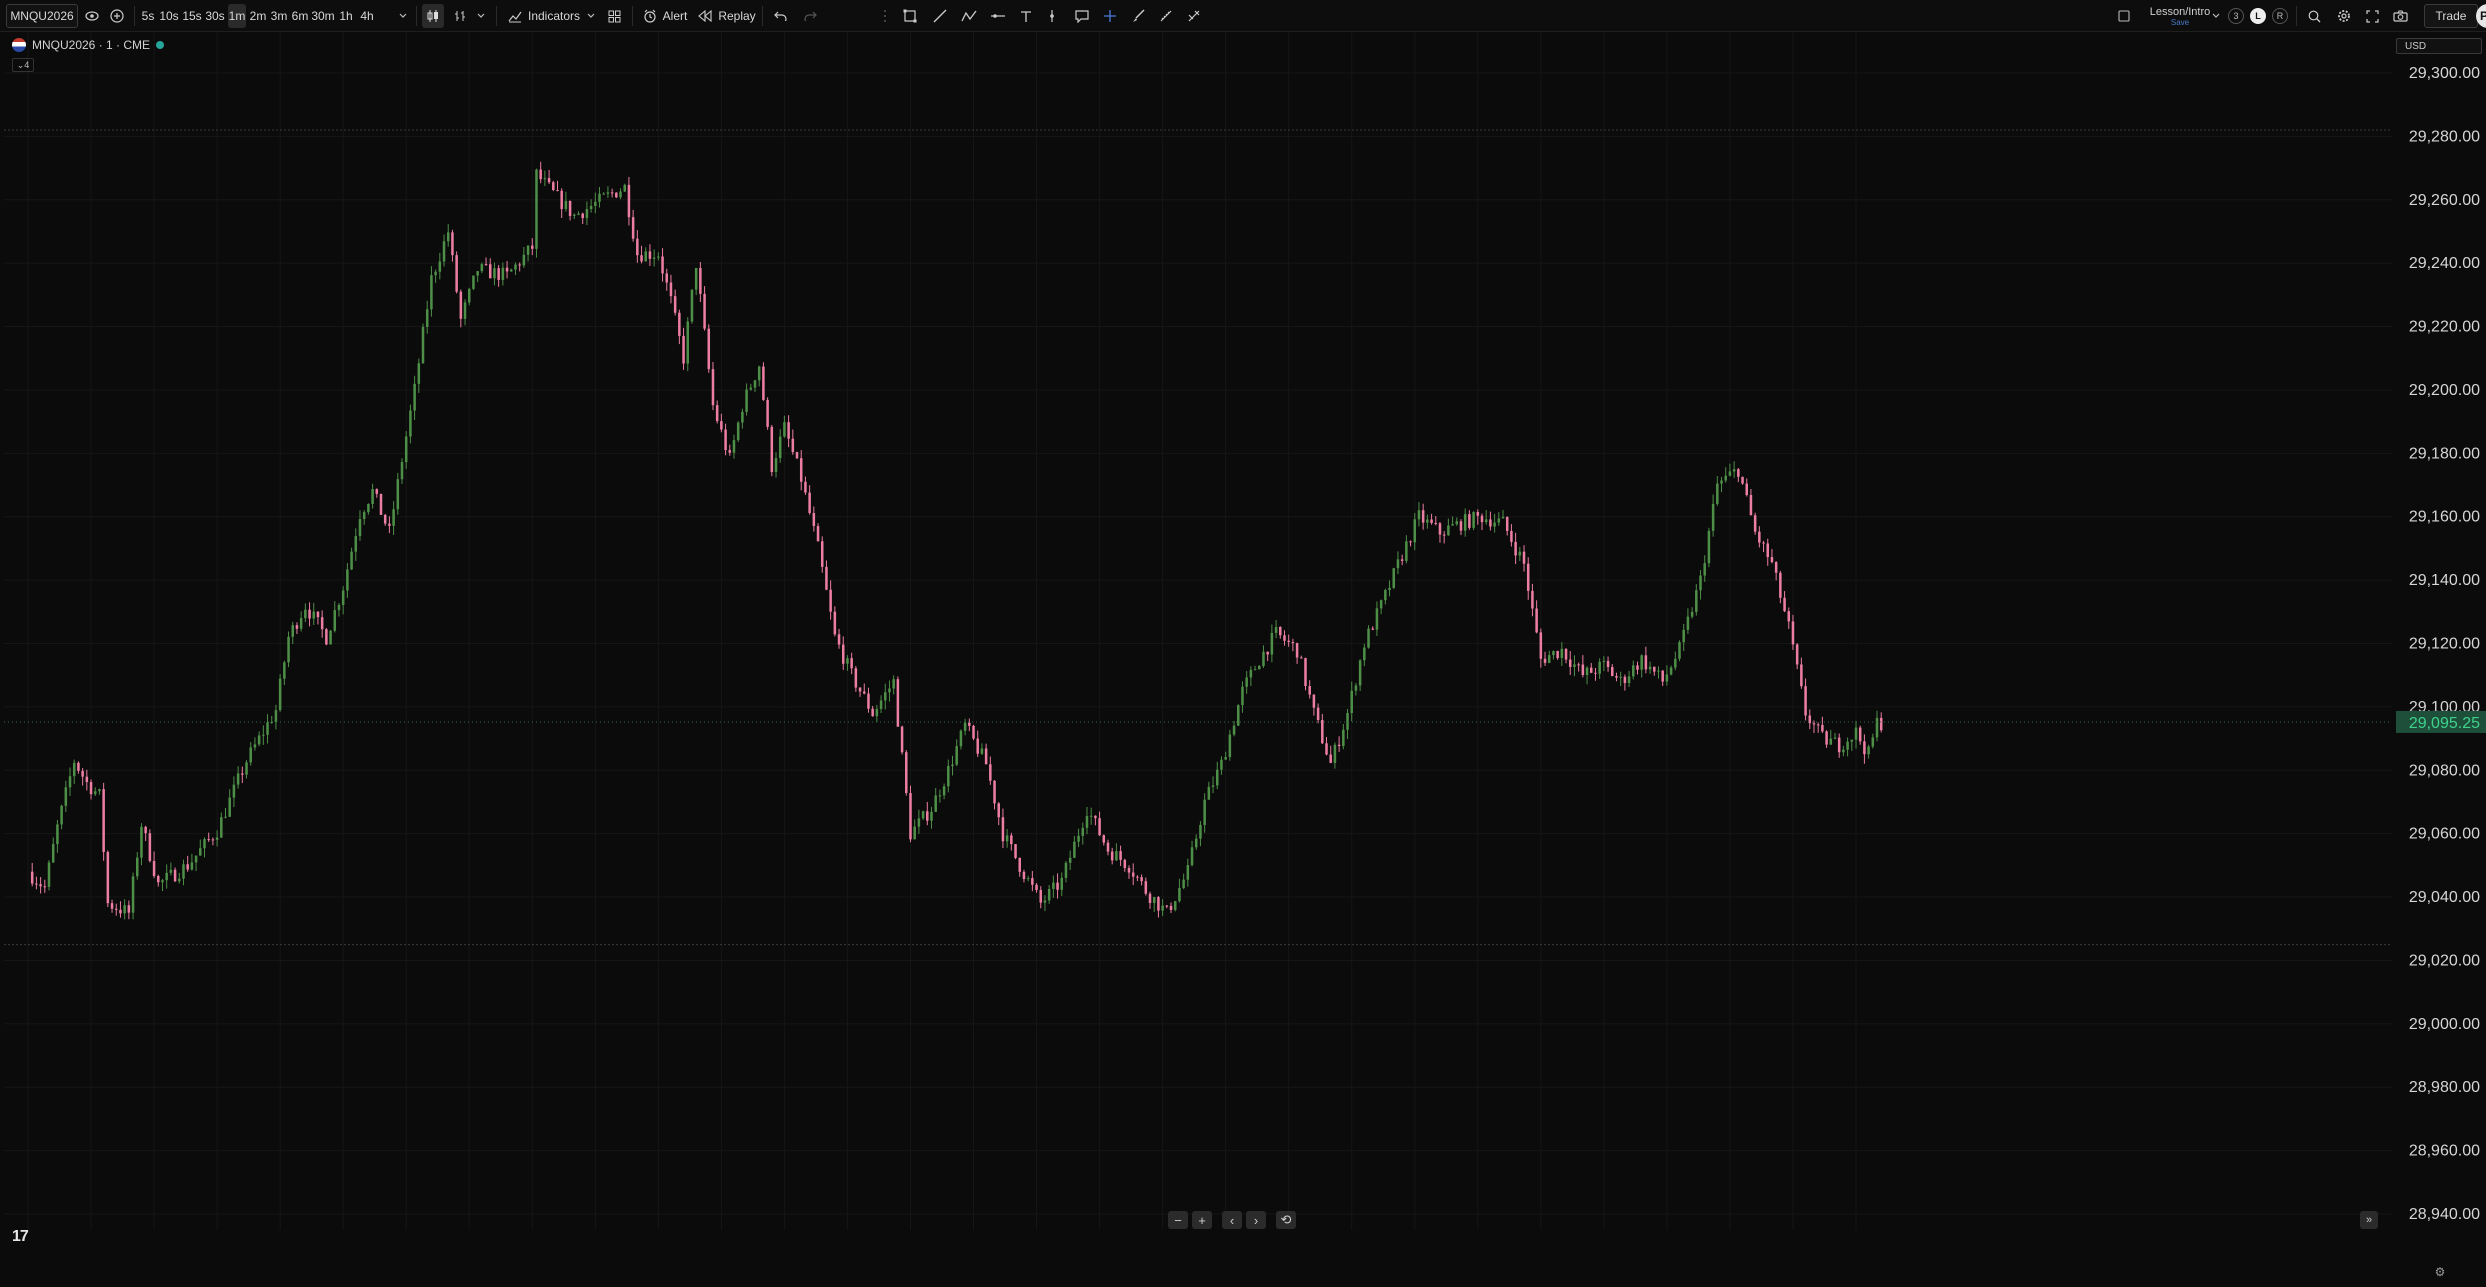  I want to click on magnet-tool-icon, so click(1194, 16).